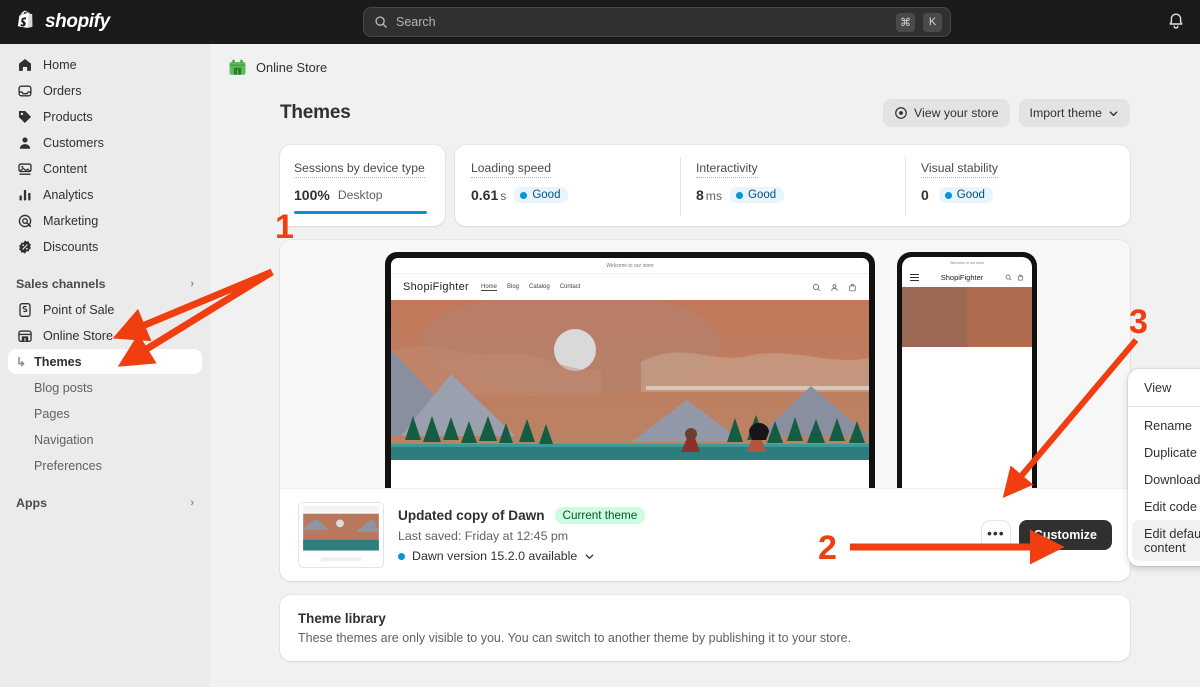 The height and width of the screenshot is (687, 1200). What do you see at coordinates (683, 556) in the screenshot?
I see `theme-version-notice: Dawn version 15.2.0 available` at bounding box center [683, 556].